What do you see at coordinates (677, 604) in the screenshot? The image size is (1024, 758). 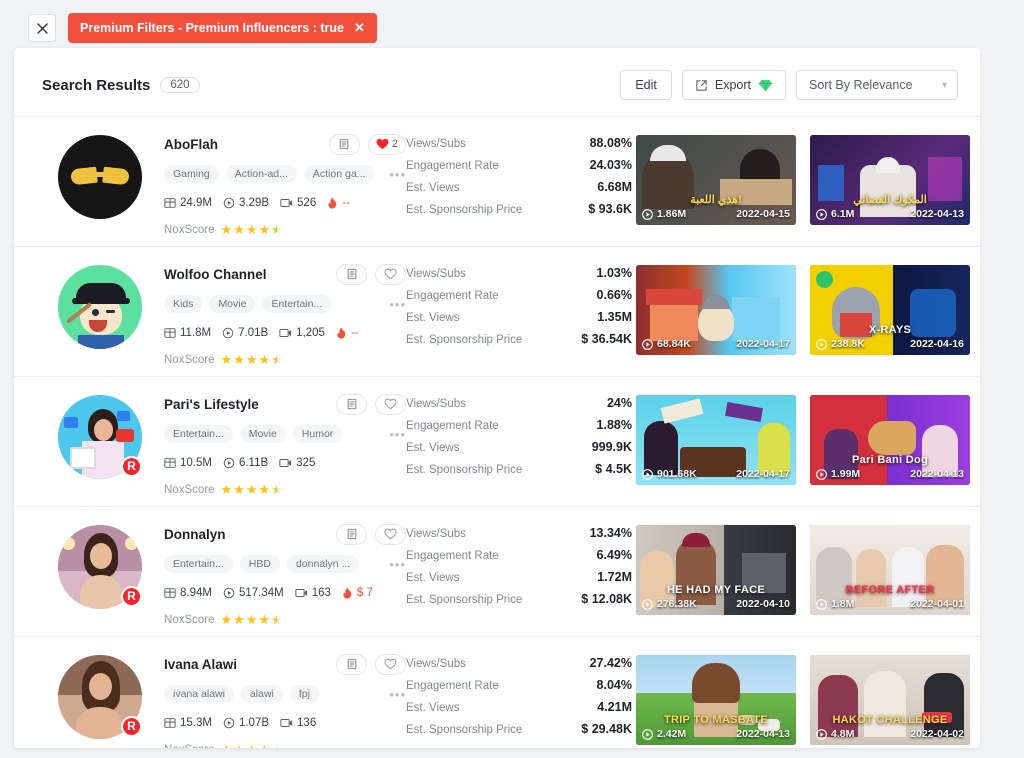 I see `video-views-value: 276.38K` at bounding box center [677, 604].